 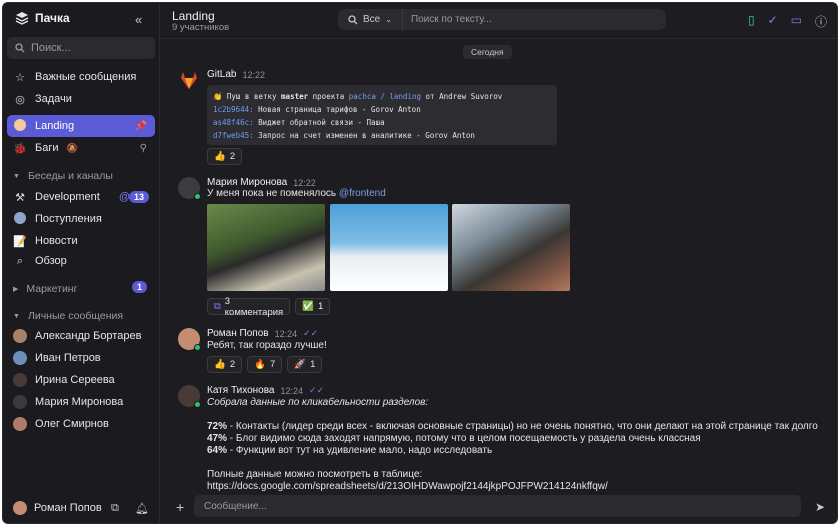 What do you see at coordinates (221, 74) in the screenshot?
I see `author-name: GitLab` at bounding box center [221, 74].